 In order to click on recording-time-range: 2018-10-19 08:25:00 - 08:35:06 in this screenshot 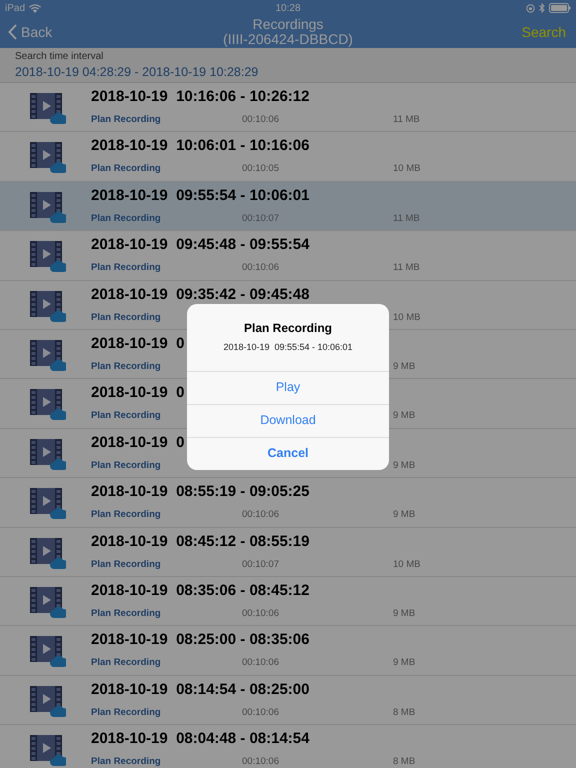, I will do `click(200, 640)`.